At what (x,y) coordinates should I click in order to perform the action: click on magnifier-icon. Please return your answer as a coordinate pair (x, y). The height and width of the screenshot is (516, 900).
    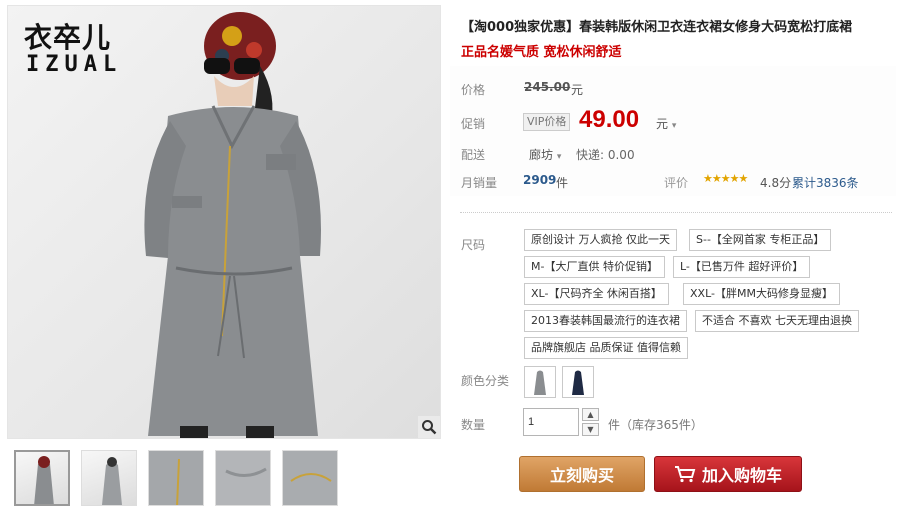
    Looking at the image, I should click on (429, 427).